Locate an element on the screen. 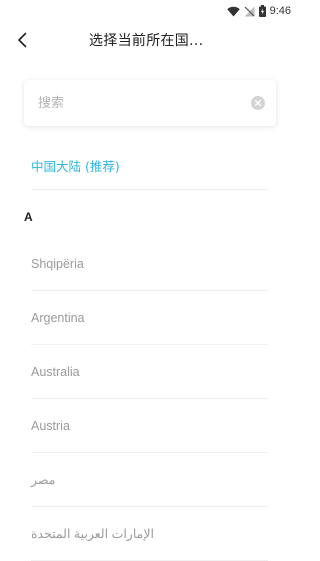 The width and height of the screenshot is (320, 561). recommended-country: 中国大陆 (推荐) is located at coordinates (149, 165).